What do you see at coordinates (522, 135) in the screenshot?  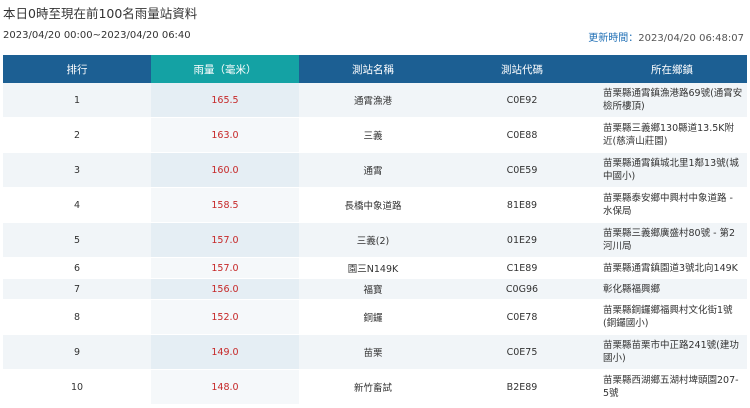 I see `cell-station-code: C0E88` at bounding box center [522, 135].